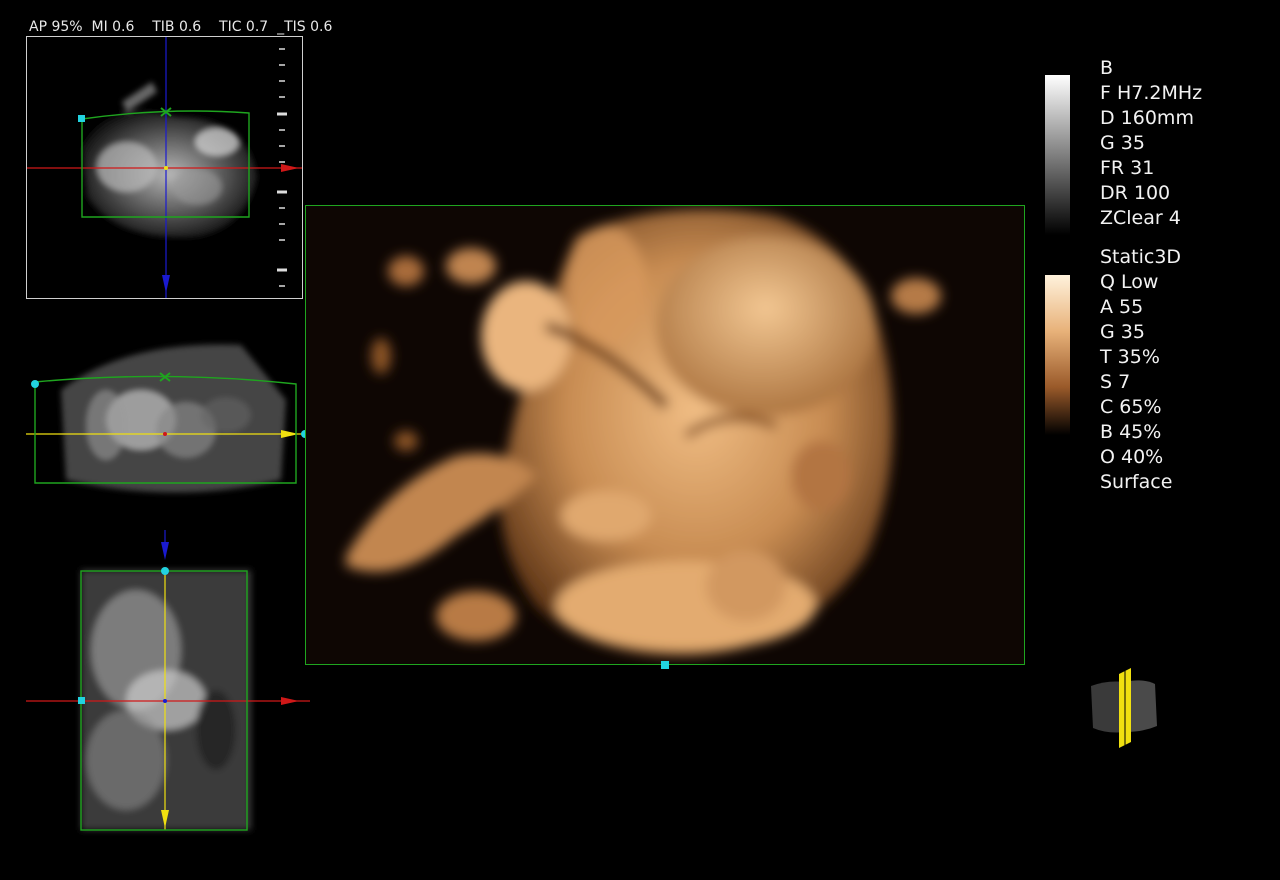 The image size is (1280, 880). I want to click on render-param: Surface, so click(1136, 482).